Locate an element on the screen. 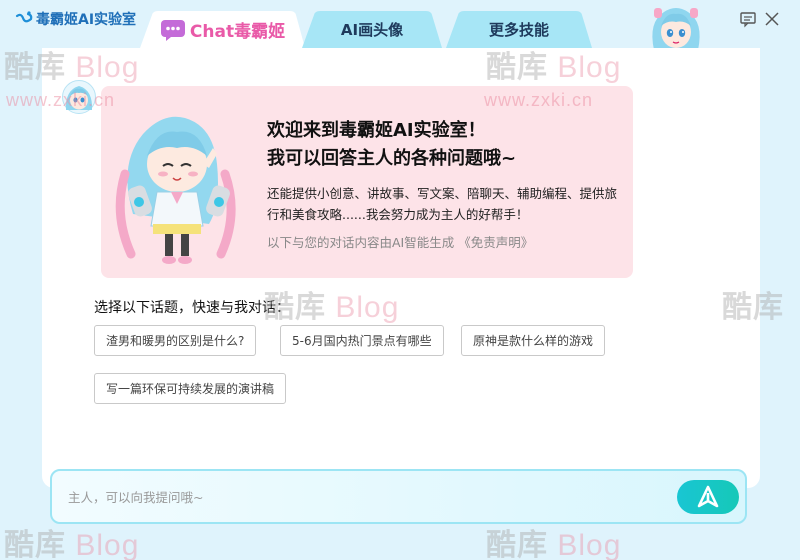 Image resolution: width=800 pixels, height=560 pixels. chat-bubble-icon is located at coordinates (172, 30).